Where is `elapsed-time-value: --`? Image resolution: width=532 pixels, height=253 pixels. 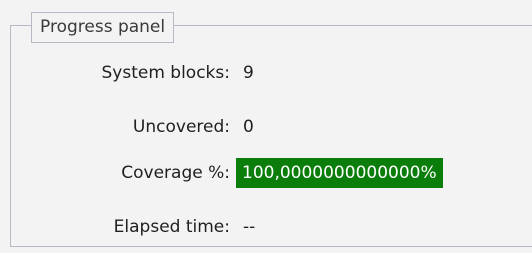
elapsed-time-value: -- is located at coordinates (249, 227).